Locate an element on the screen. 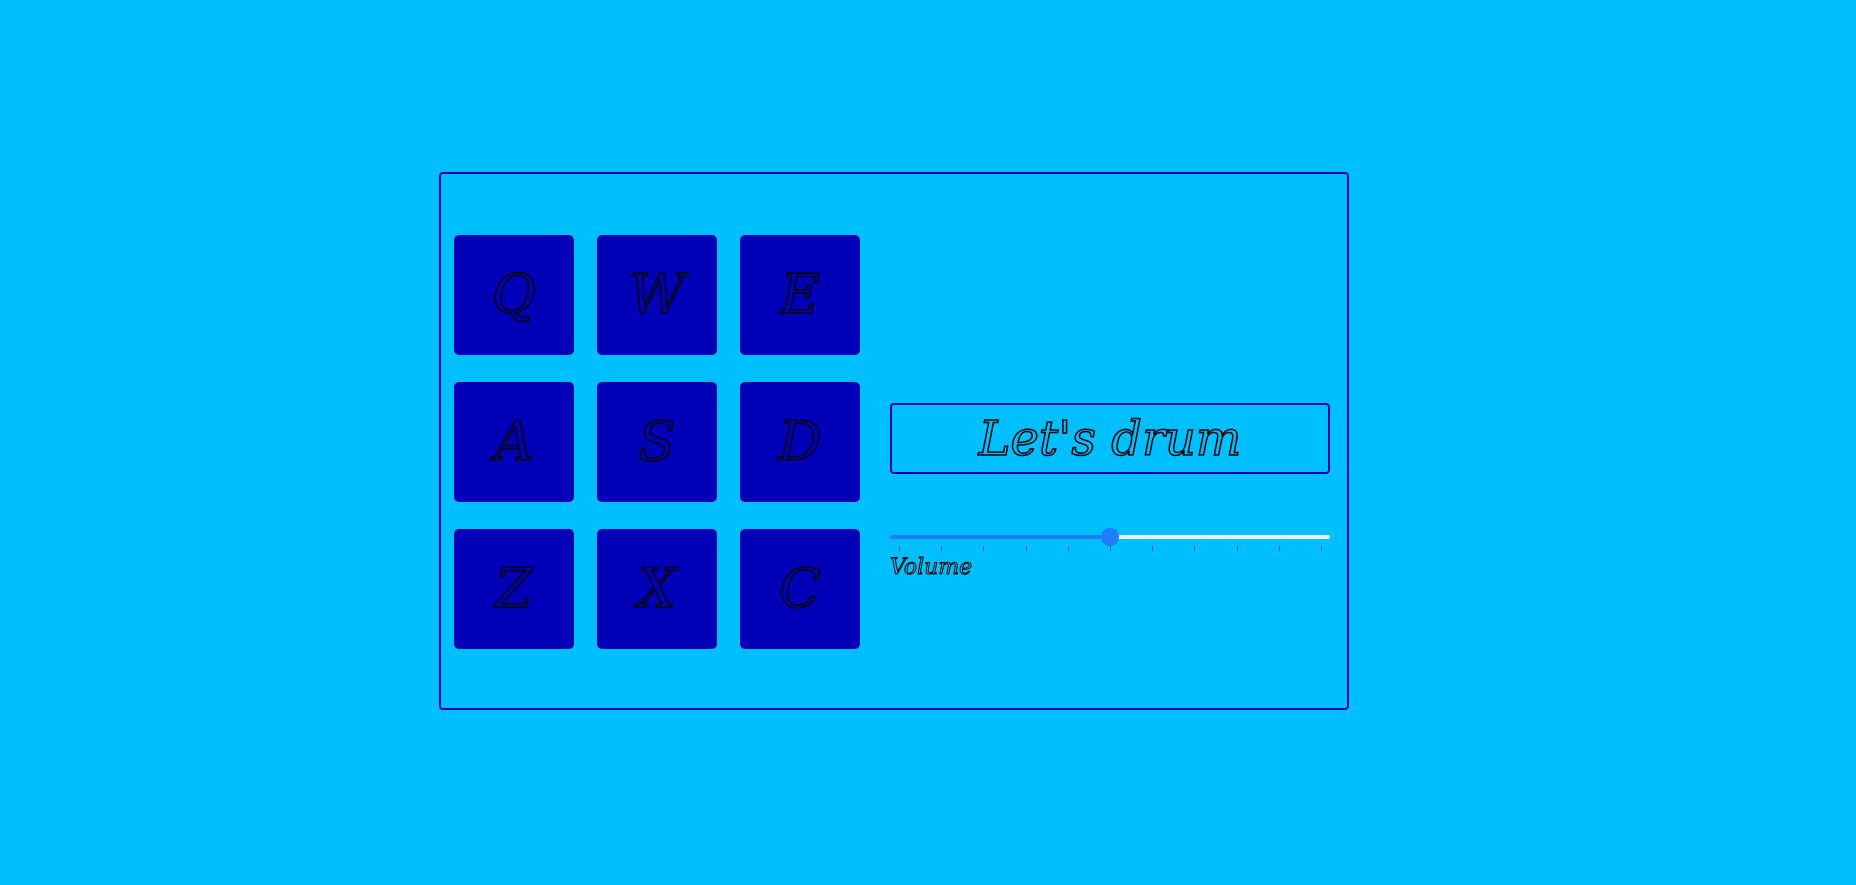 Image resolution: width=1856 pixels, height=885 pixels. volume-slider-fill is located at coordinates (1000, 537).